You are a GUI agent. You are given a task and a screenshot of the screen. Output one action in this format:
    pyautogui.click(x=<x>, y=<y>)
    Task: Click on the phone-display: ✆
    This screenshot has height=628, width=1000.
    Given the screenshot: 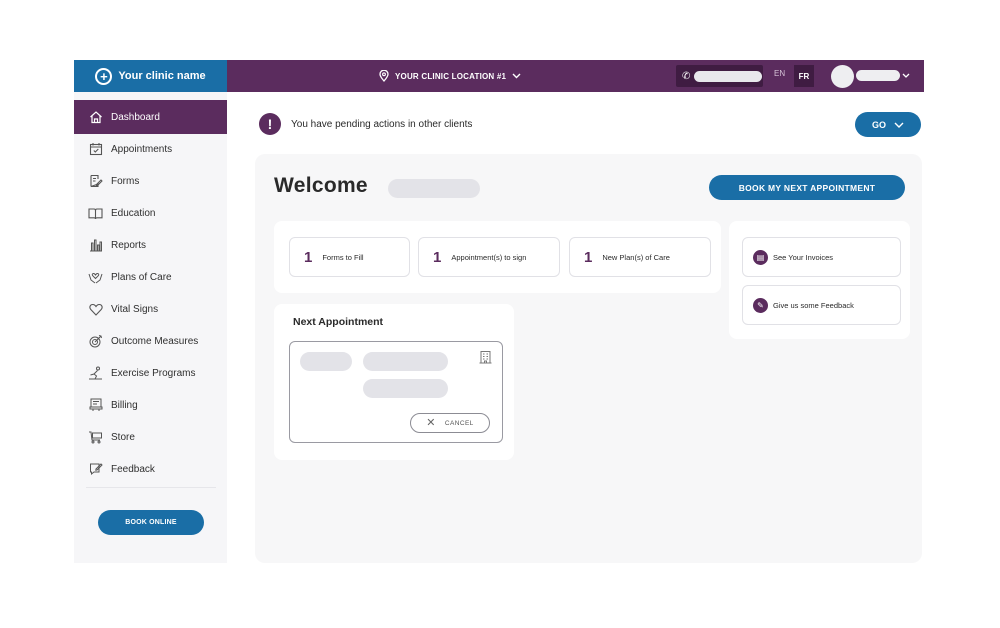 What is the action you would take?
    pyautogui.click(x=719, y=76)
    